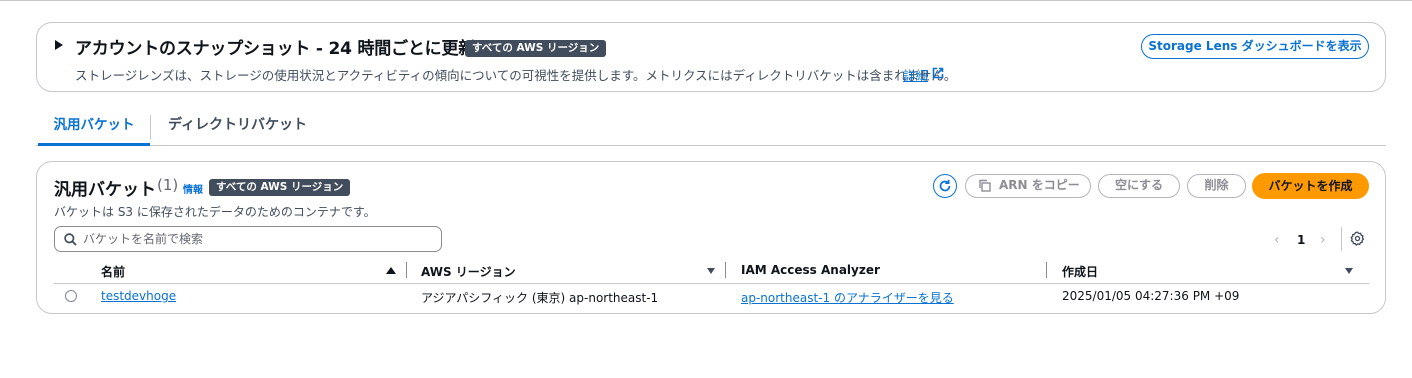 Image resolution: width=1412 pixels, height=378 pixels. Describe the element at coordinates (71, 296) in the screenshot. I see `row-select-radio` at that location.